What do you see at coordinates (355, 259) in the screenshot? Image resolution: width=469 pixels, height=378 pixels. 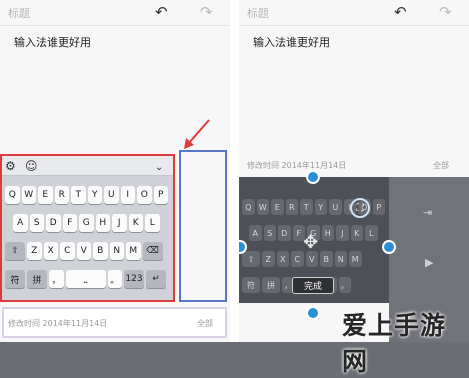 I see `kbr-key: M` at bounding box center [355, 259].